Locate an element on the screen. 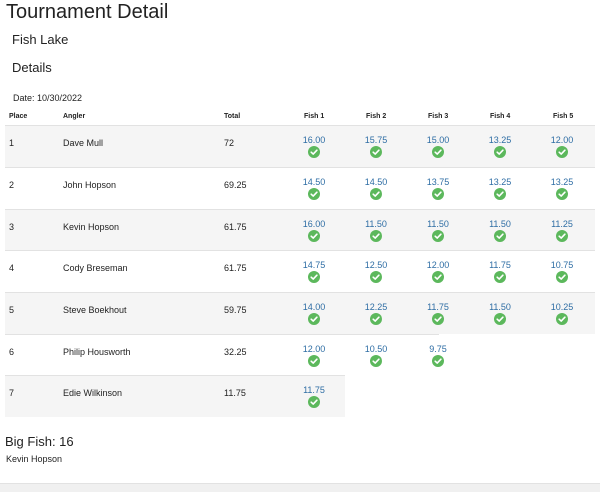 This screenshot has width=600, height=492. column-header-fish-4: Fish 4 is located at coordinates (500, 116).